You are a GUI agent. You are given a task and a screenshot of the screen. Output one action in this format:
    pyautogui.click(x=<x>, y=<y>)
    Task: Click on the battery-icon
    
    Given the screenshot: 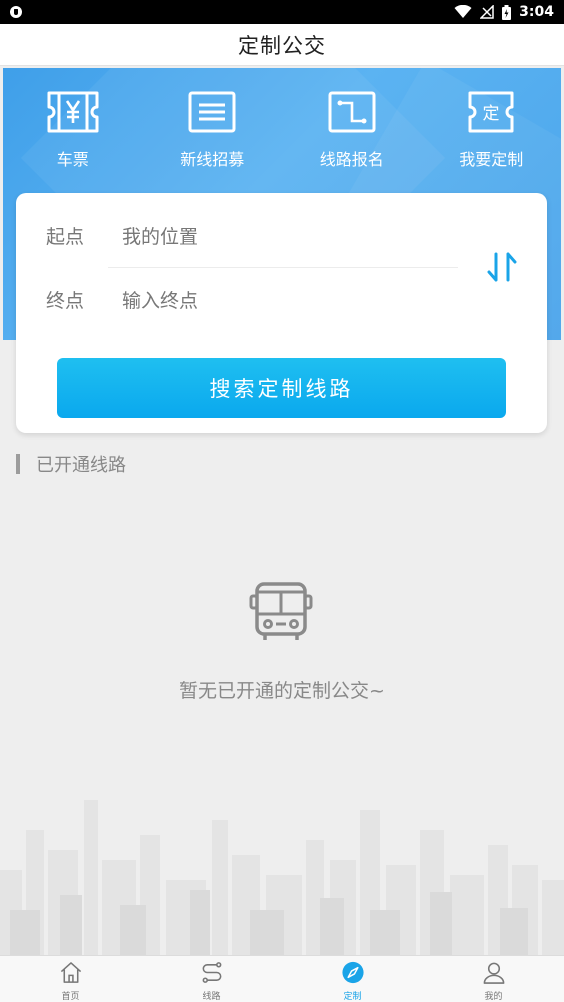 What is the action you would take?
    pyautogui.click(x=507, y=12)
    